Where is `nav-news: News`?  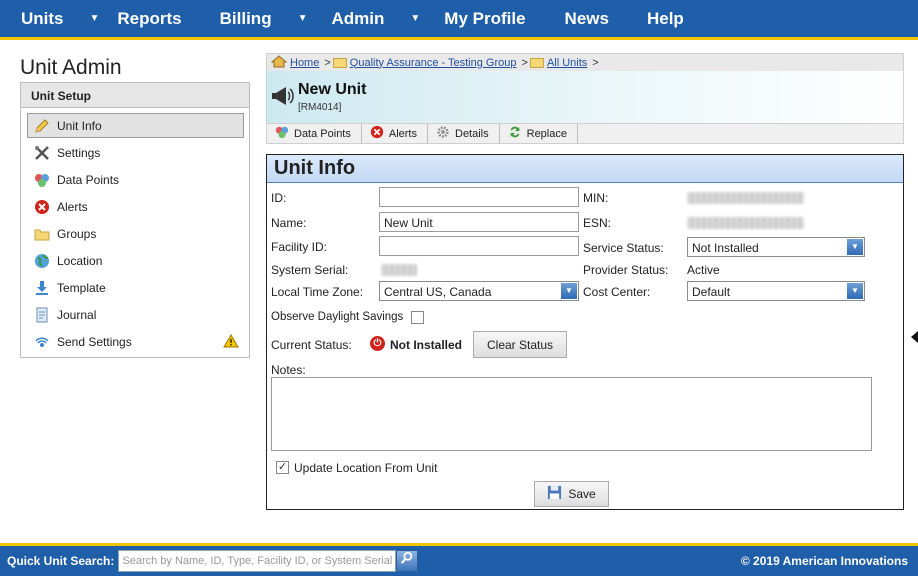 nav-news: News is located at coordinates (567, 18).